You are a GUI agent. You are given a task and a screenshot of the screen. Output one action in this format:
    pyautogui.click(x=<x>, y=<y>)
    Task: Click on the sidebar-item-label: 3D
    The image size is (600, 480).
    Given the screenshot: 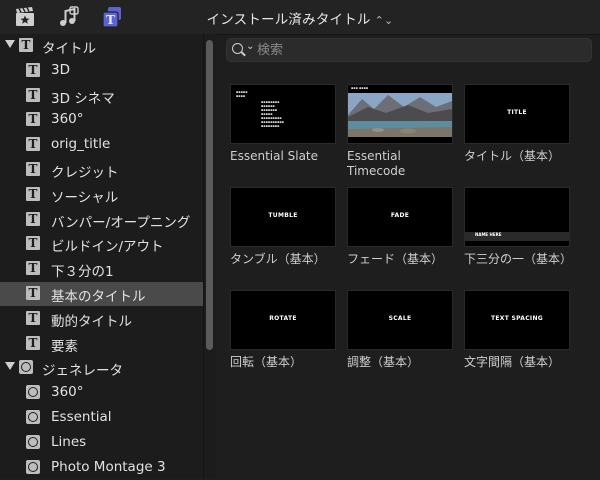 What is the action you would take?
    pyautogui.click(x=60, y=69)
    